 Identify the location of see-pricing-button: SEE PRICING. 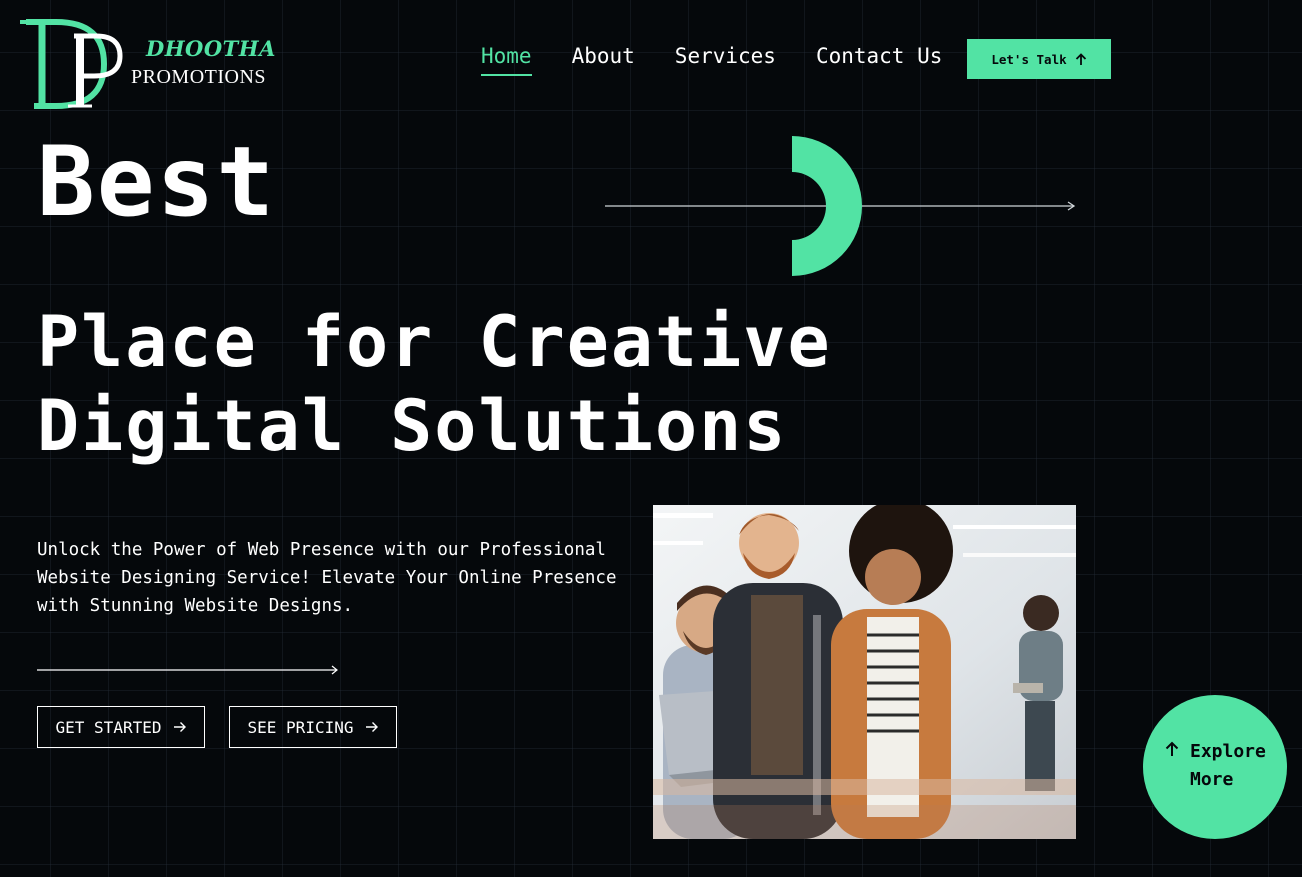
(313, 727).